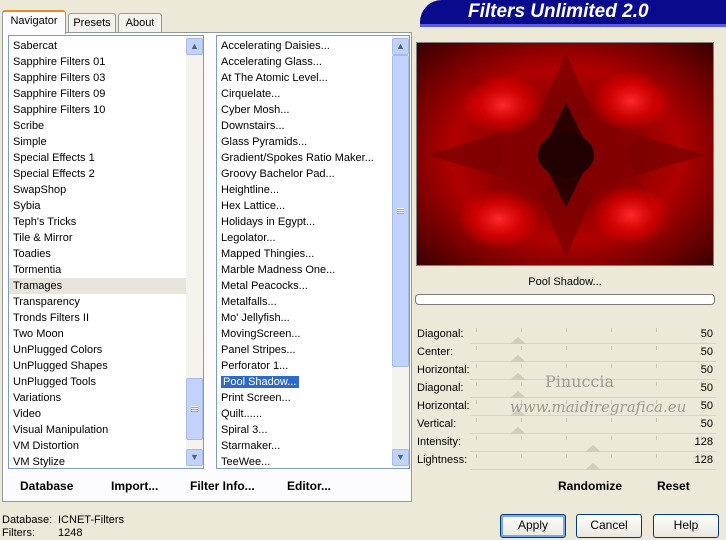 The image size is (726, 540). Describe the element at coordinates (18, 533) in the screenshot. I see `status-filters-label: Filters:` at that location.